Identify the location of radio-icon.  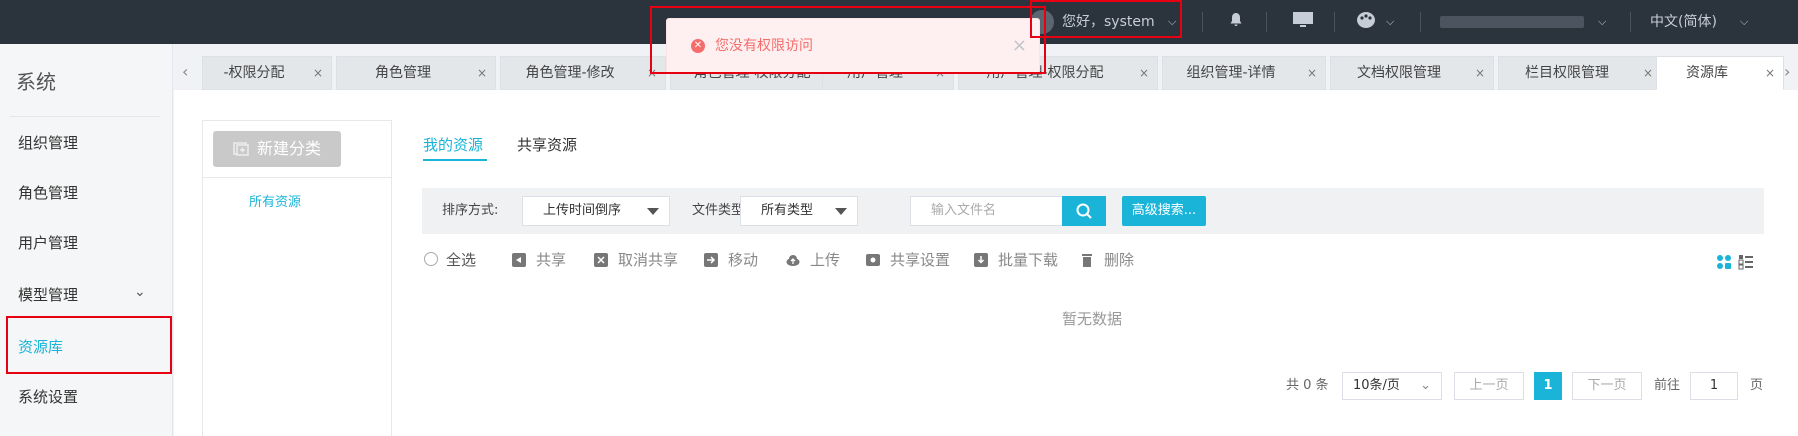
(431, 259).